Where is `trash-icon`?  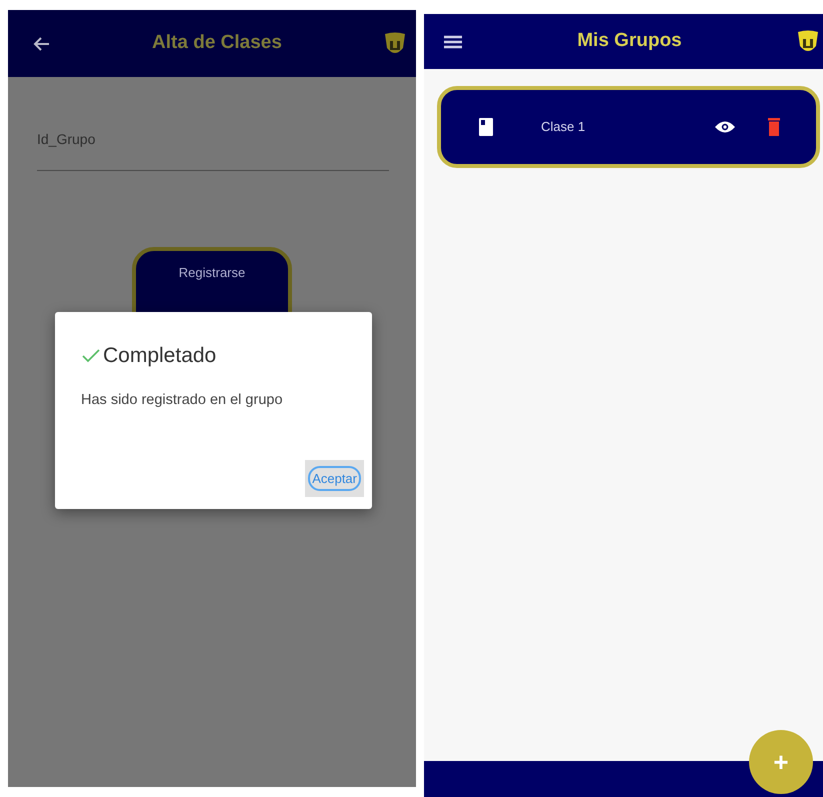
trash-icon is located at coordinates (774, 127).